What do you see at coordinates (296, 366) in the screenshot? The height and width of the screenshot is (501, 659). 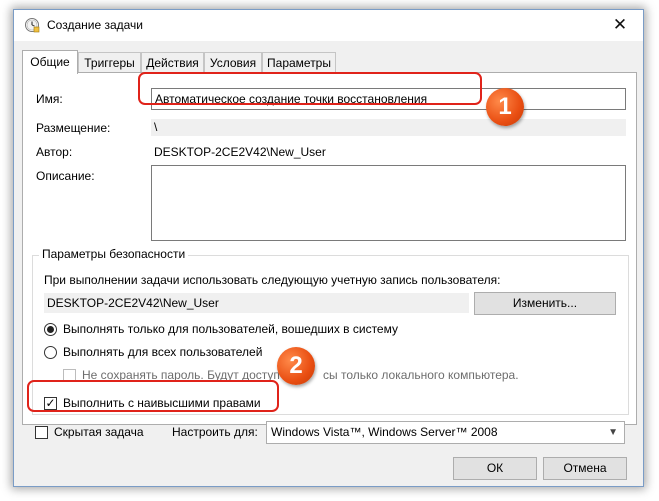 I see `annotation-marker-2: 2` at bounding box center [296, 366].